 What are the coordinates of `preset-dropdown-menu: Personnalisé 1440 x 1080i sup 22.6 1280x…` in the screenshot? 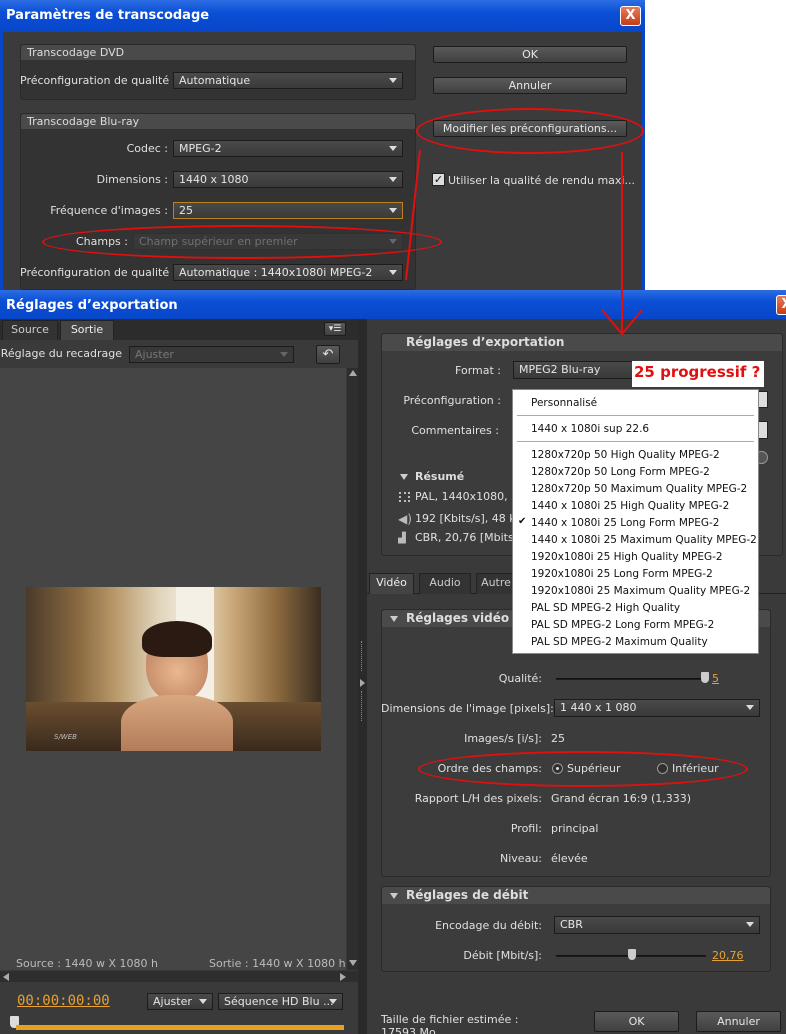 It's located at (635, 521).